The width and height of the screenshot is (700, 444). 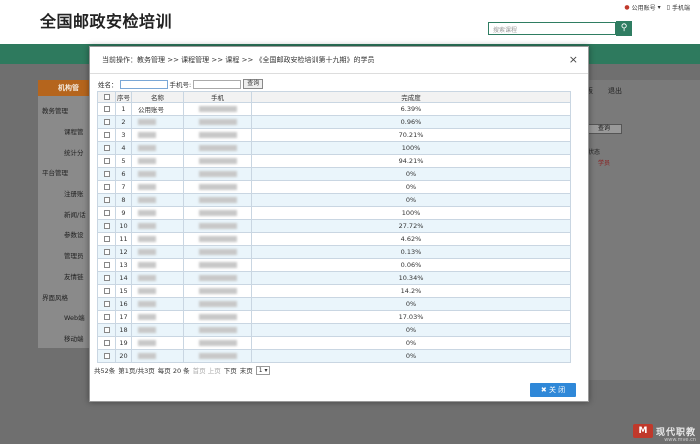 What do you see at coordinates (624, 28) in the screenshot?
I see `search-button: ⚲` at bounding box center [624, 28].